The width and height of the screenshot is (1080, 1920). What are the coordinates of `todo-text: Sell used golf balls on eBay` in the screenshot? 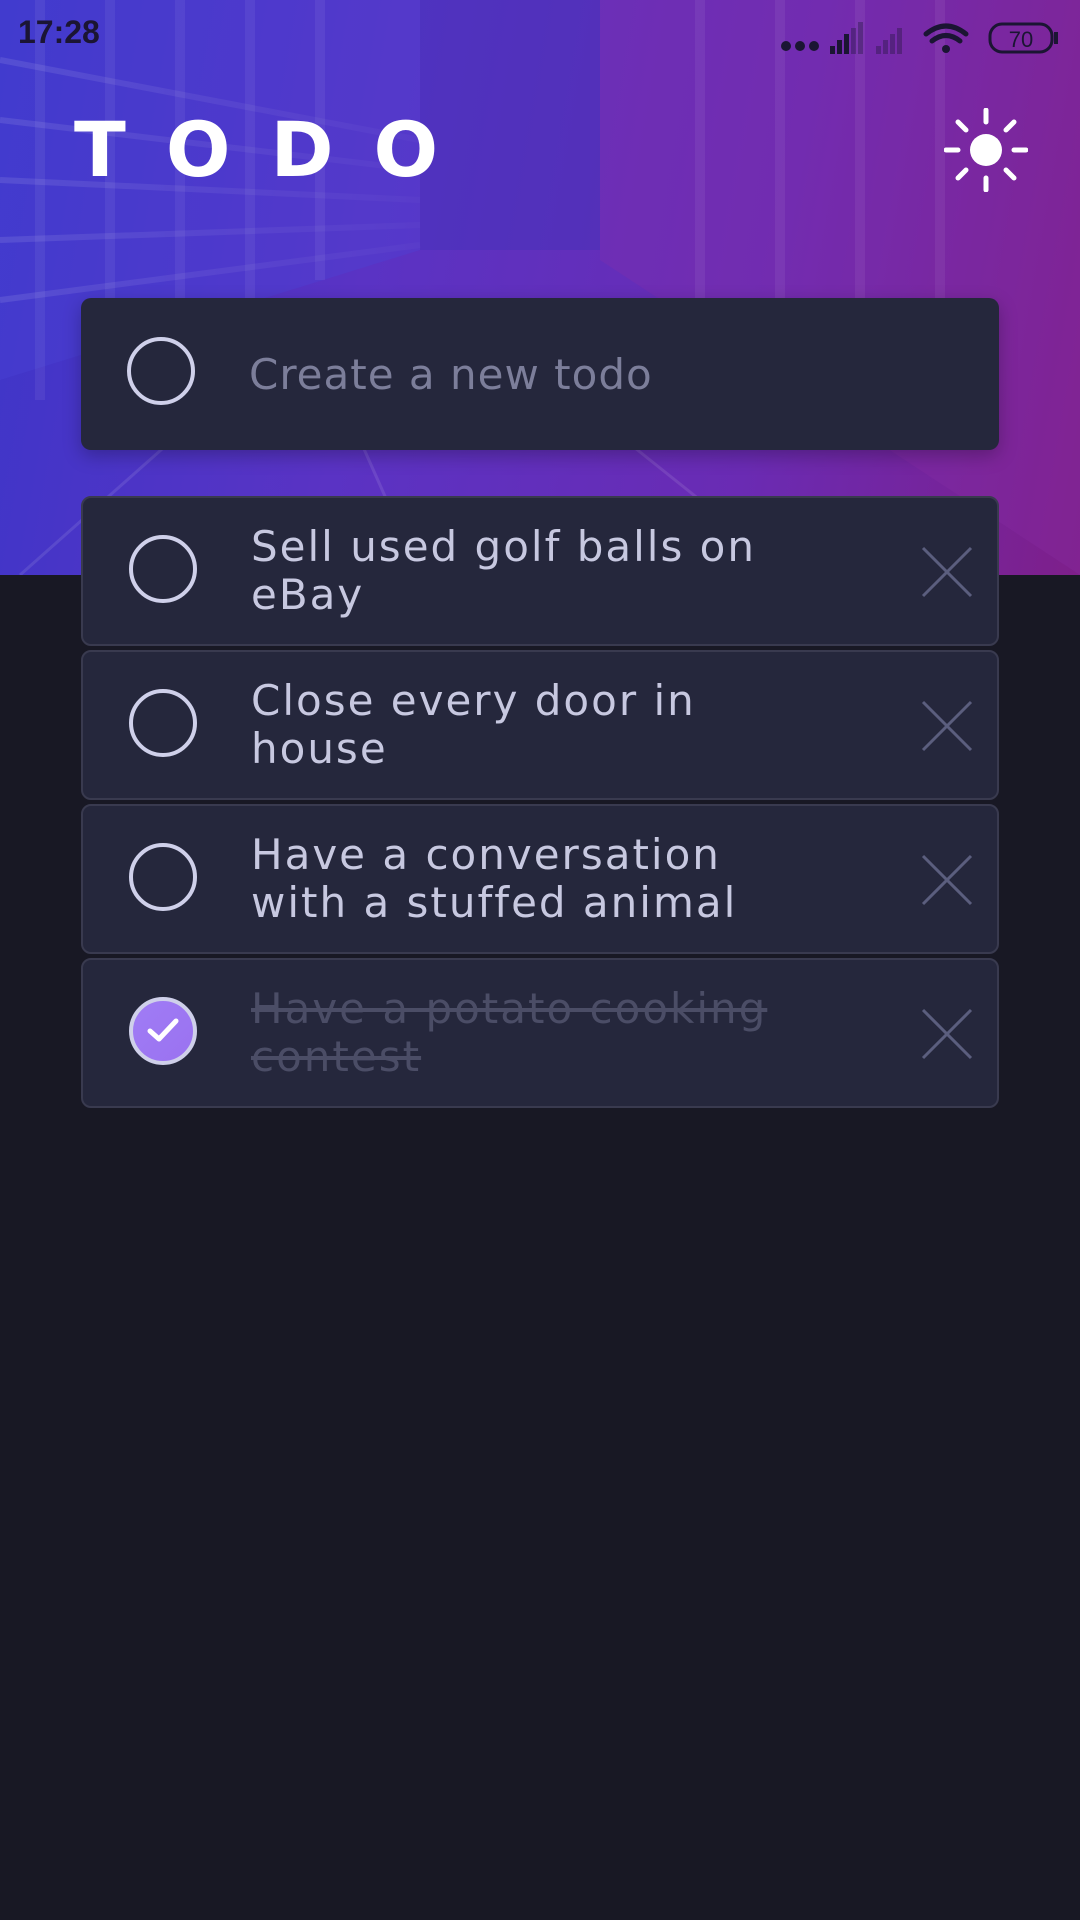 It's located at (503, 570).